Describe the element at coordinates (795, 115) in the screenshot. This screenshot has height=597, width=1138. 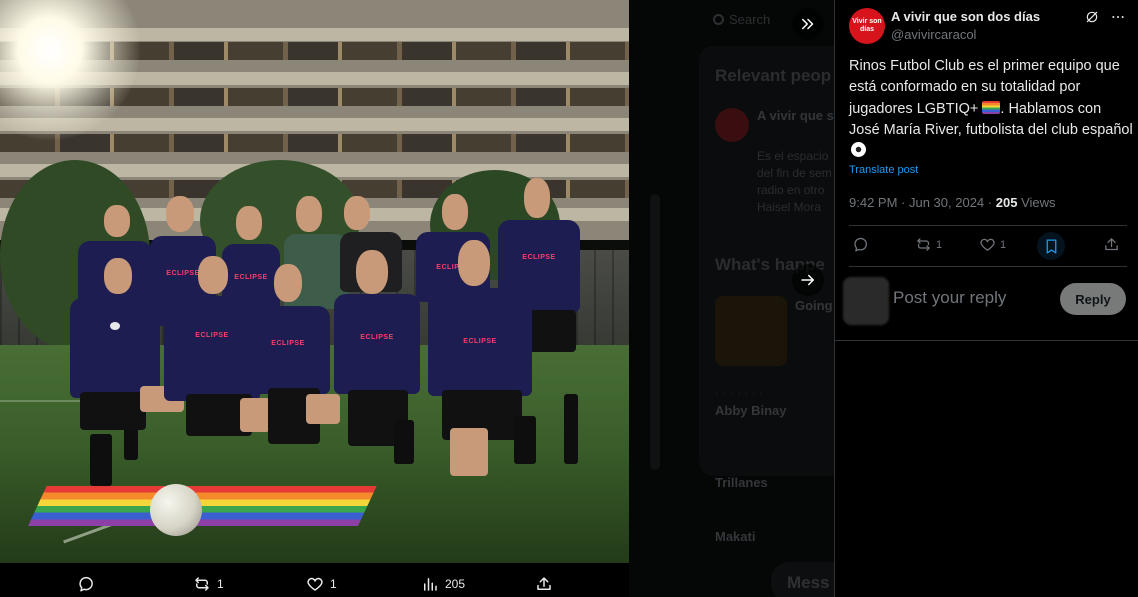
I see `relevant-name: A vivir que s` at that location.